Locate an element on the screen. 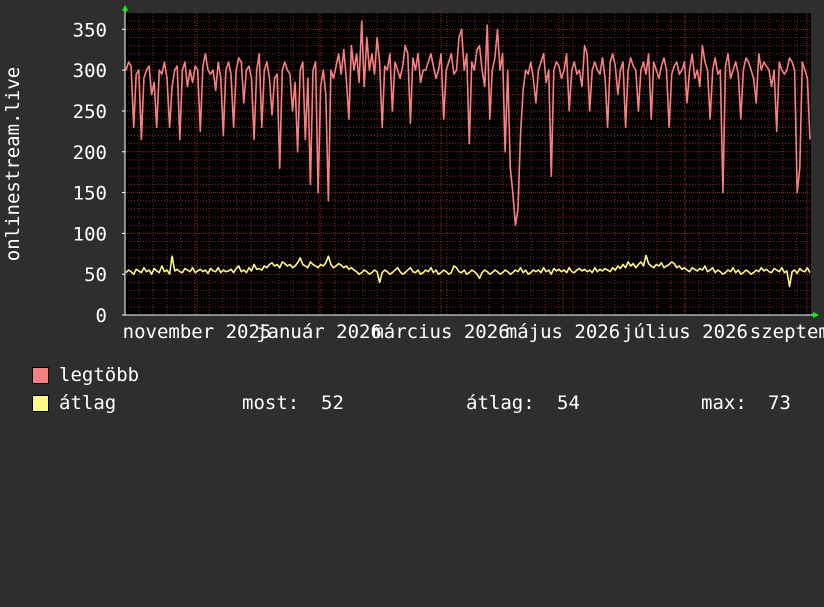 The height and width of the screenshot is (607, 824). x-axis-arrow is located at coordinates (816, 315).